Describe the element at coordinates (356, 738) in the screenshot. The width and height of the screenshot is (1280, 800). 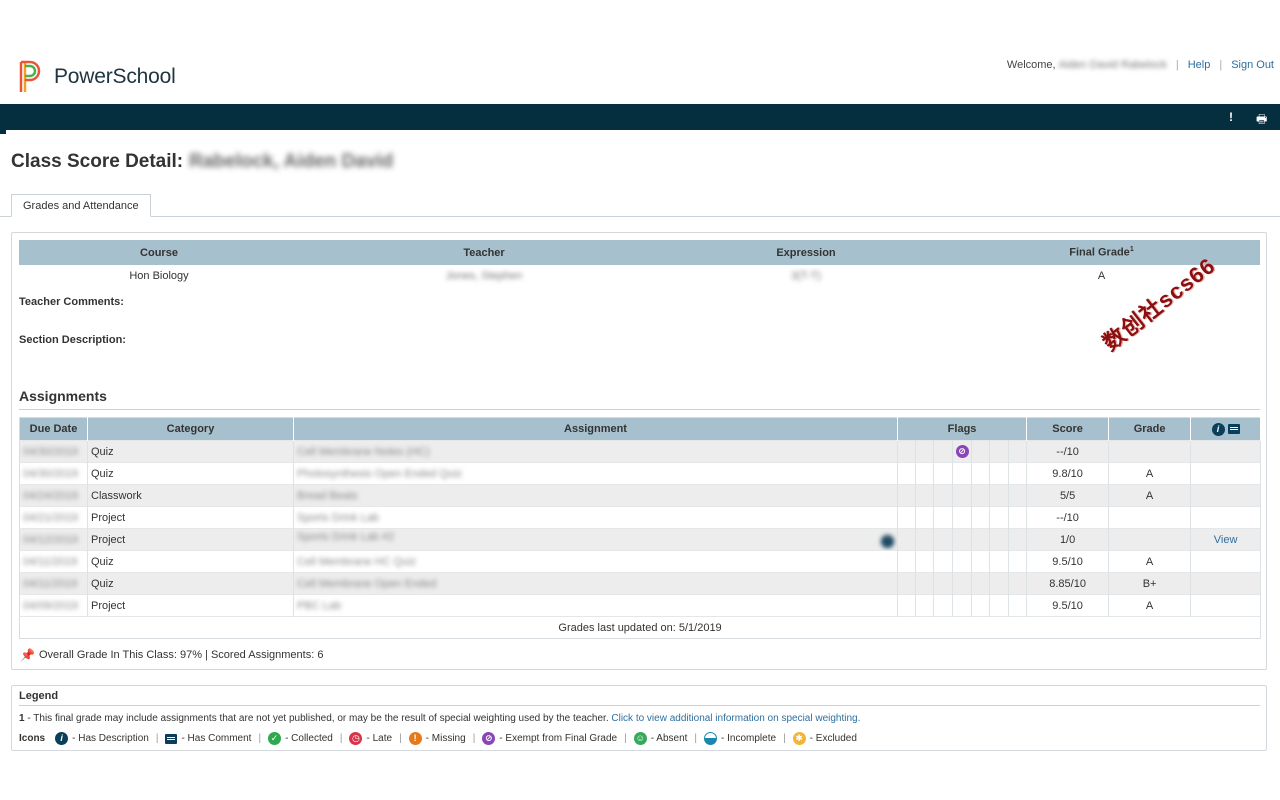
I see `late-icon: ◷` at that location.